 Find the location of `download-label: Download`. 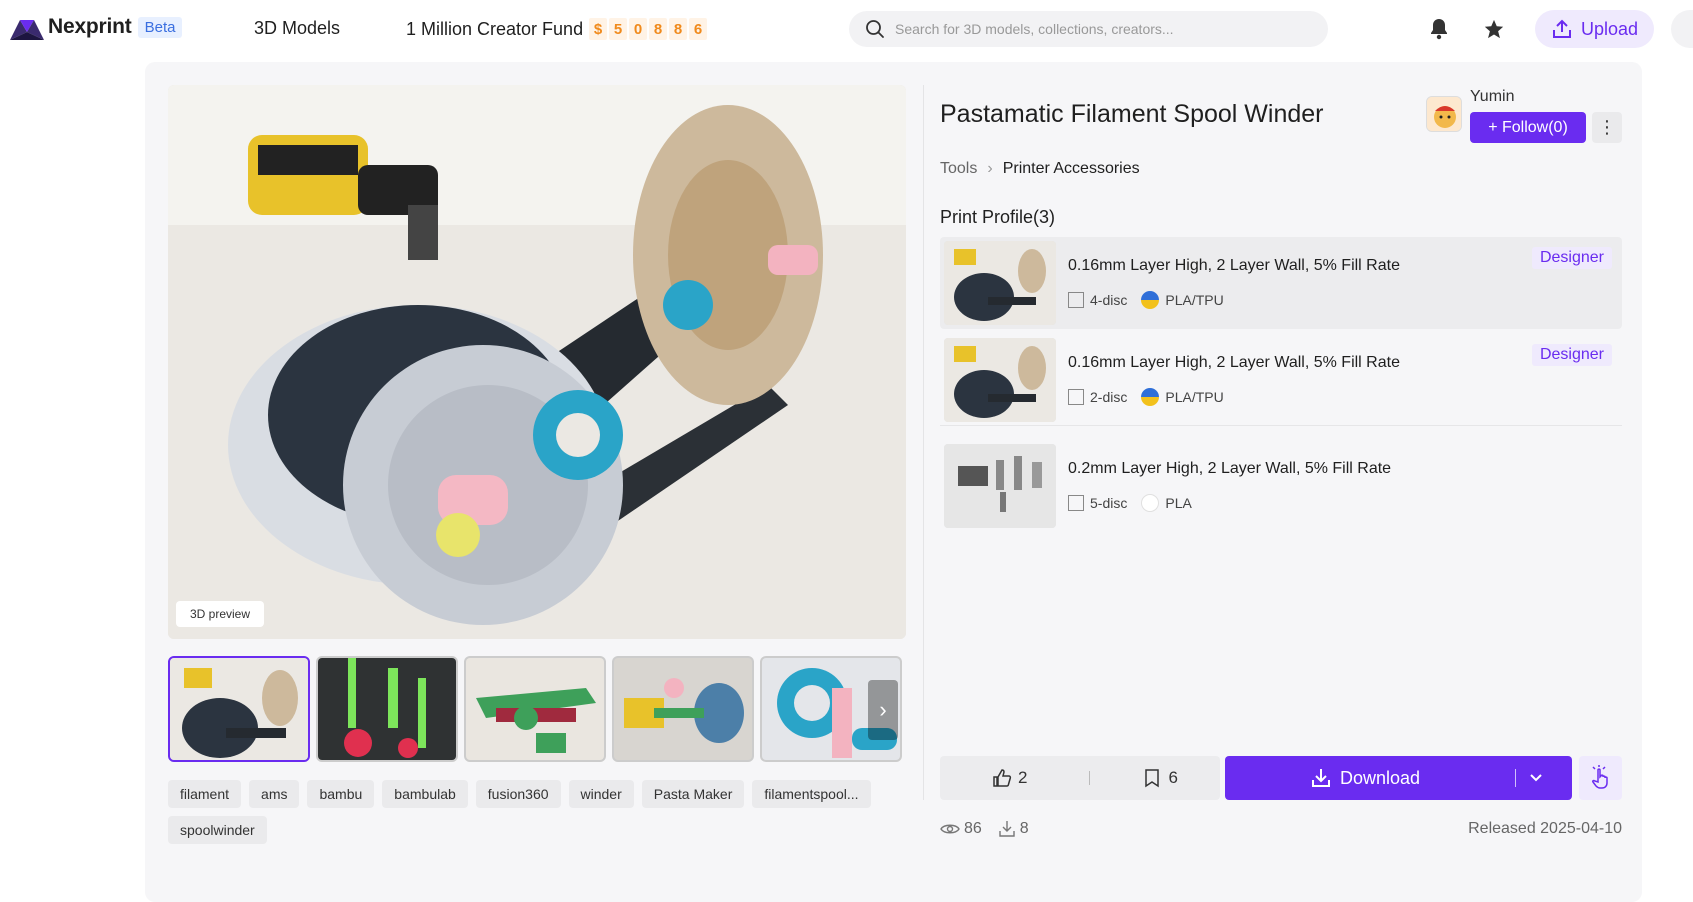

download-label: Download is located at coordinates (1380, 777).